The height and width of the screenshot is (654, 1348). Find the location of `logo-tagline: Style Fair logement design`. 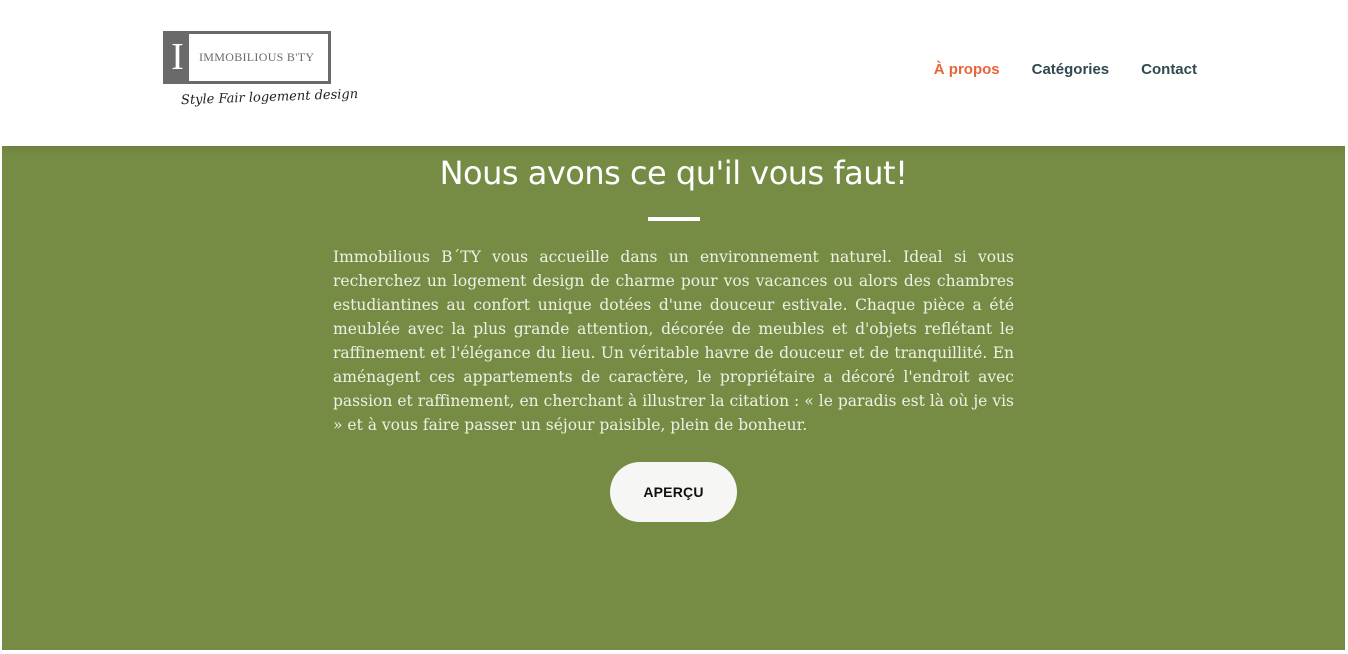

logo-tagline: Style Fair logement design is located at coordinates (269, 97).